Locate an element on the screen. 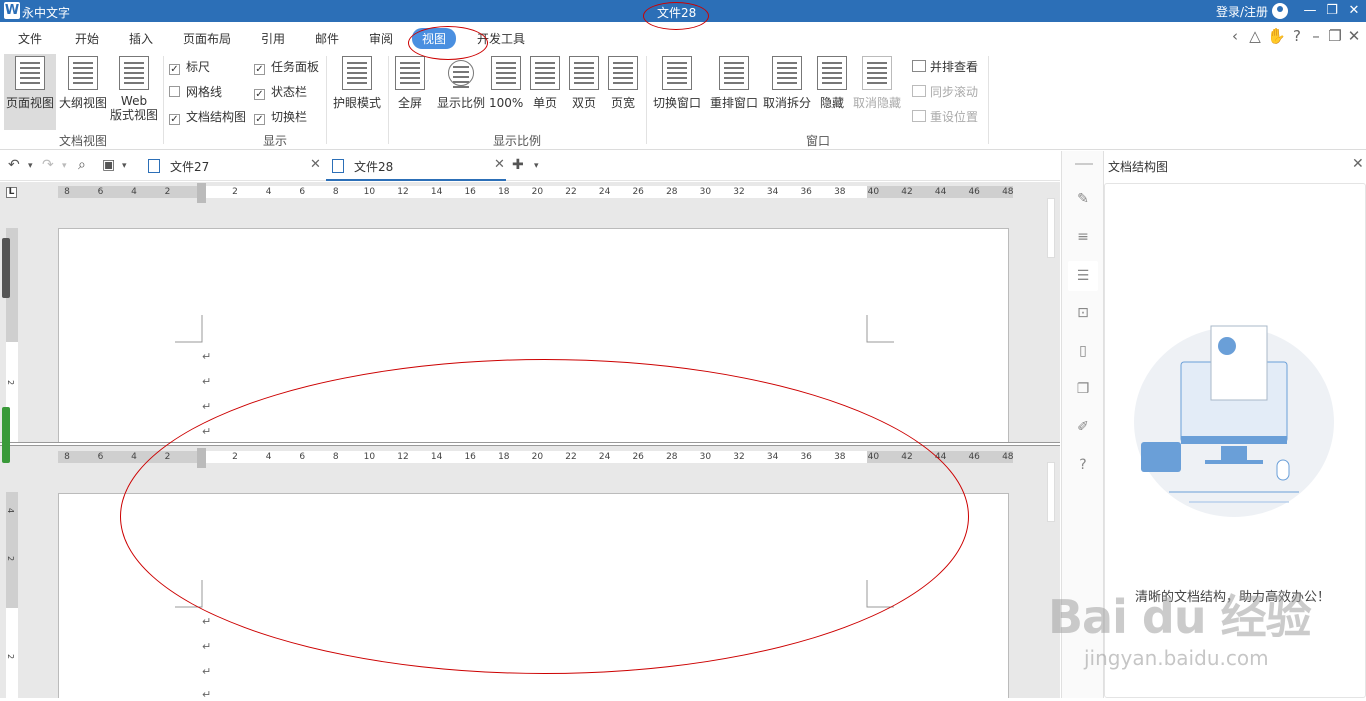  vertical-scrollbar-top is located at coordinates (1051, 320).